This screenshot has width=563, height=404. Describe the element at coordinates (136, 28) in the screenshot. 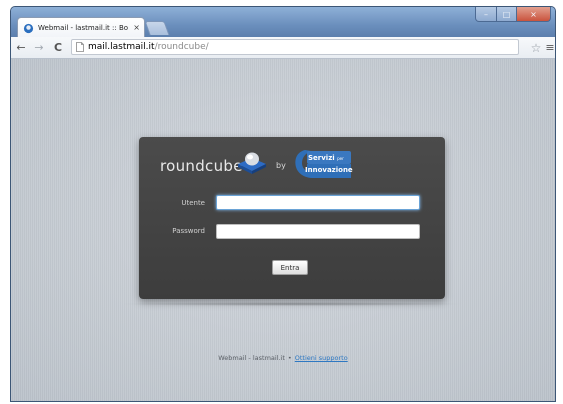

I see `tab-close-icon: ×` at that location.